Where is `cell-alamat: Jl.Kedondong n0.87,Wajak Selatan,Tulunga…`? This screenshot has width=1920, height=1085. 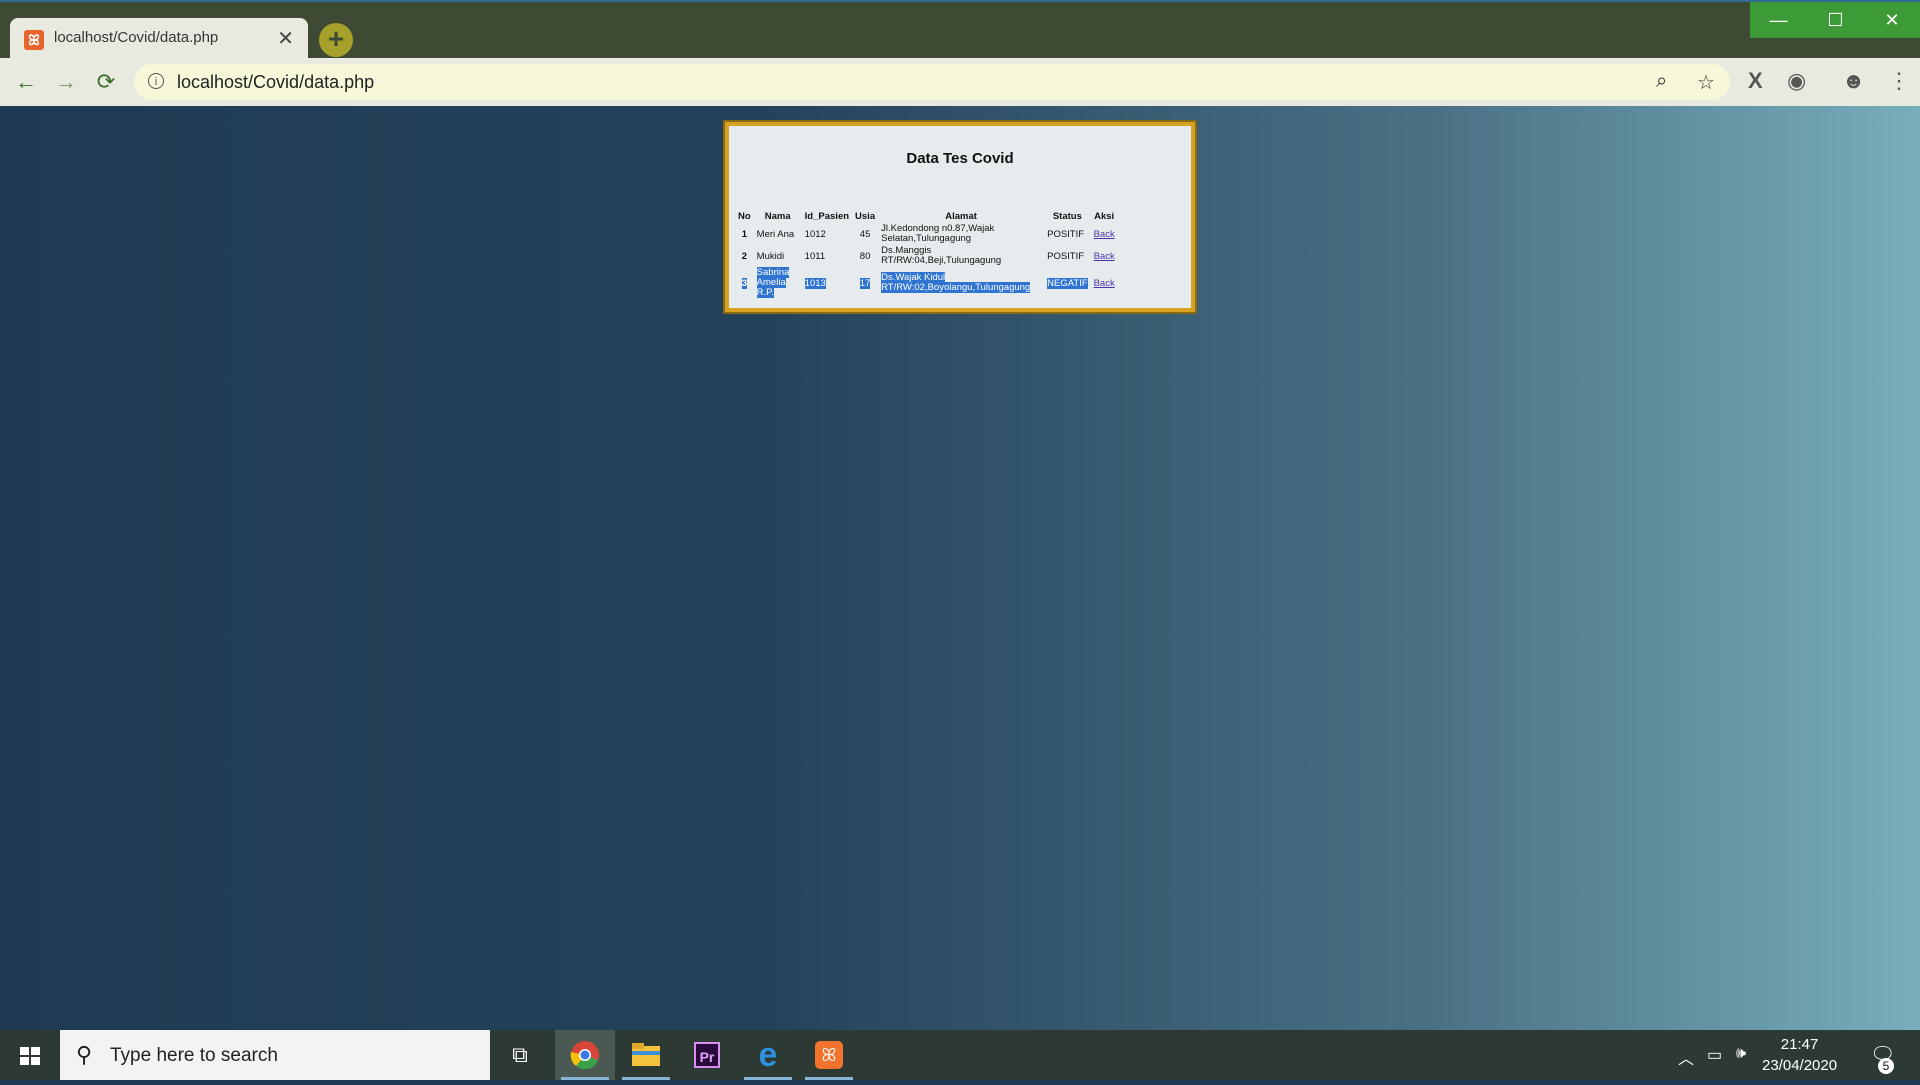
cell-alamat: Jl.Kedondong n0.87,Wajak Selatan,Tulunga… is located at coordinates (938, 233).